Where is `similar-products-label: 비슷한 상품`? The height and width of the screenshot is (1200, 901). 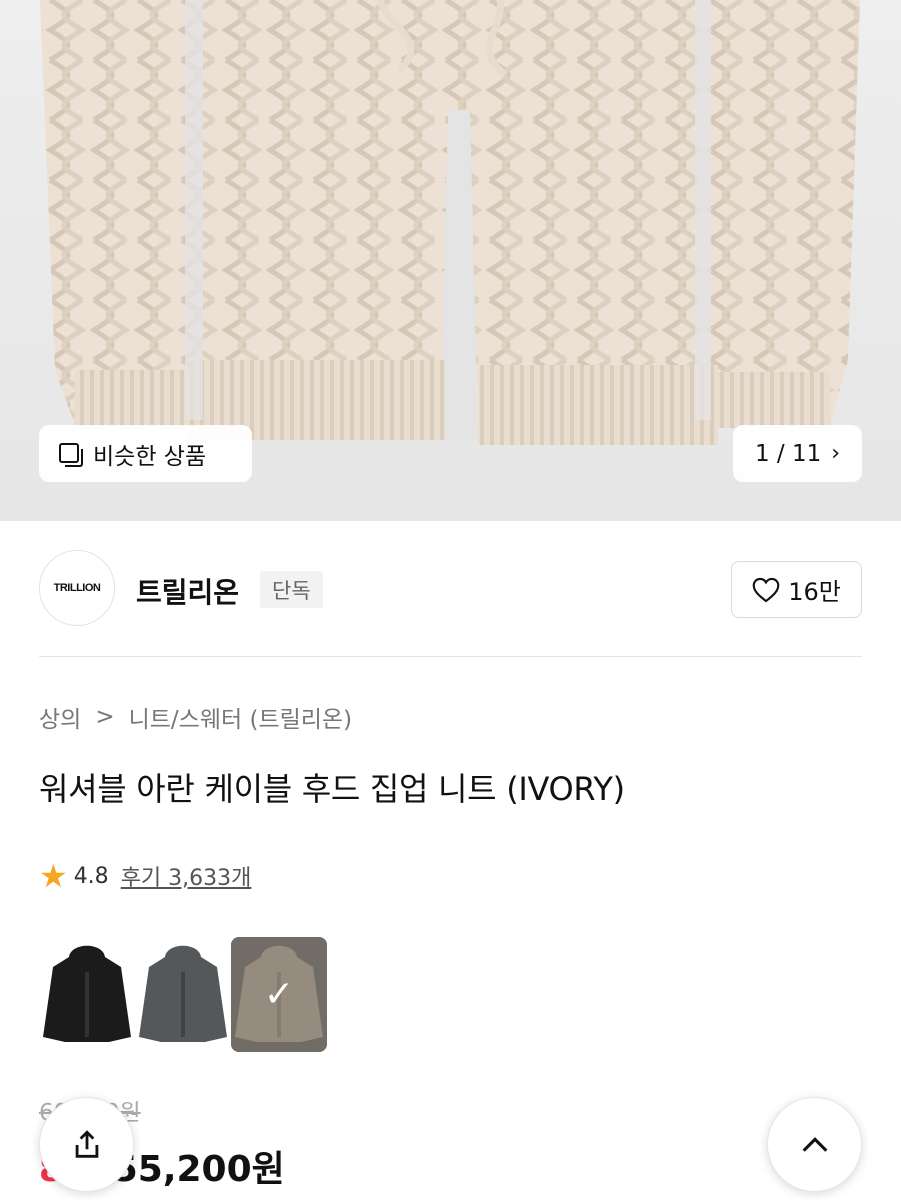 similar-products-label: 비슷한 상품 is located at coordinates (150, 456).